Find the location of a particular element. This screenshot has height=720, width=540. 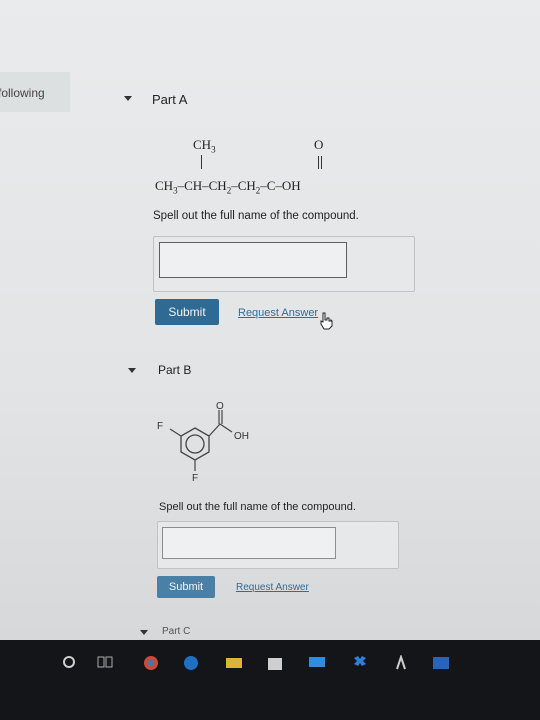

store-icon is located at coordinates (275, 663).